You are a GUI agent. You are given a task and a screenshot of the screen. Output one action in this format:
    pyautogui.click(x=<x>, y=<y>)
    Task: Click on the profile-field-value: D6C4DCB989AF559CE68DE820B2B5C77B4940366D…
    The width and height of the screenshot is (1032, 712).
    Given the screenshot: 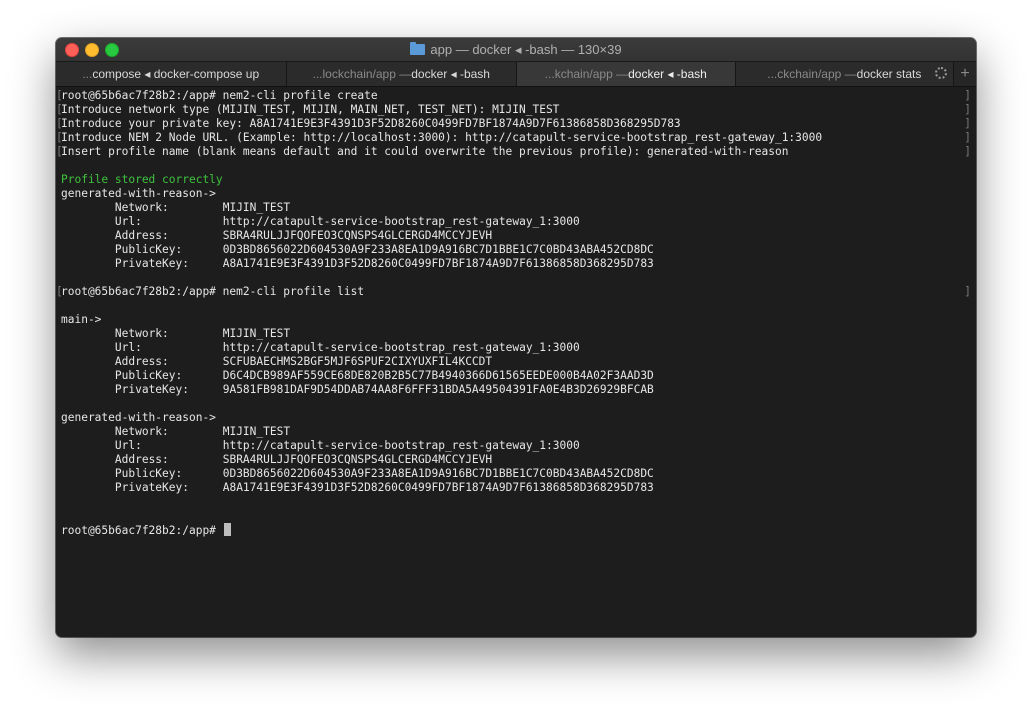 What is the action you would take?
    pyautogui.click(x=438, y=375)
    